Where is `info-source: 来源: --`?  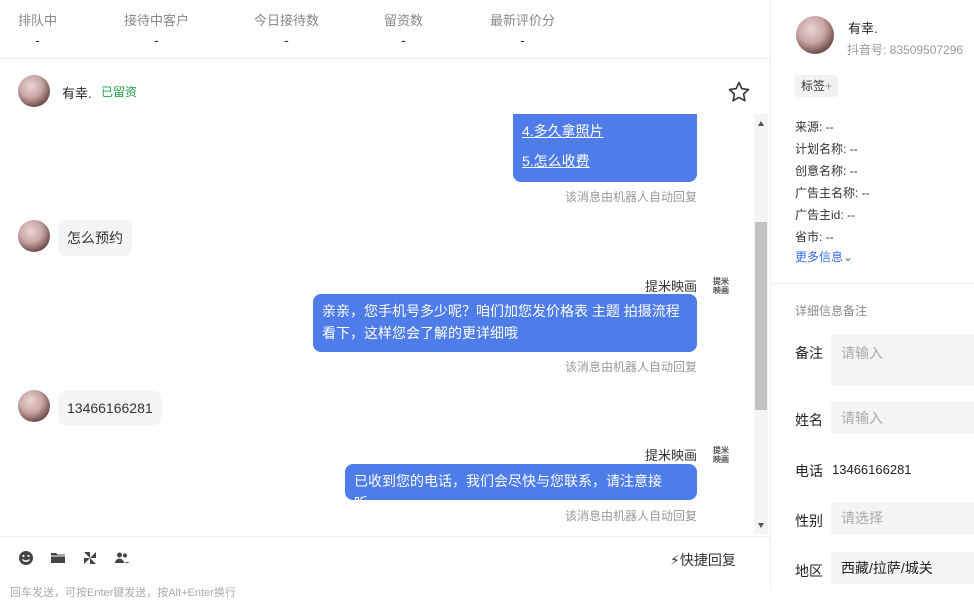 info-source: 来源: -- is located at coordinates (814, 127).